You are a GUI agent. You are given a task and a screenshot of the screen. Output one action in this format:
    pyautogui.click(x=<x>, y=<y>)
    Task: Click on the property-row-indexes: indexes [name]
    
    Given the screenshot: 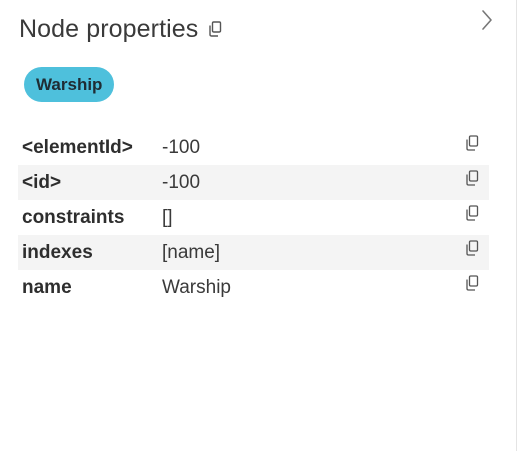 What is the action you would take?
    pyautogui.click(x=253, y=252)
    